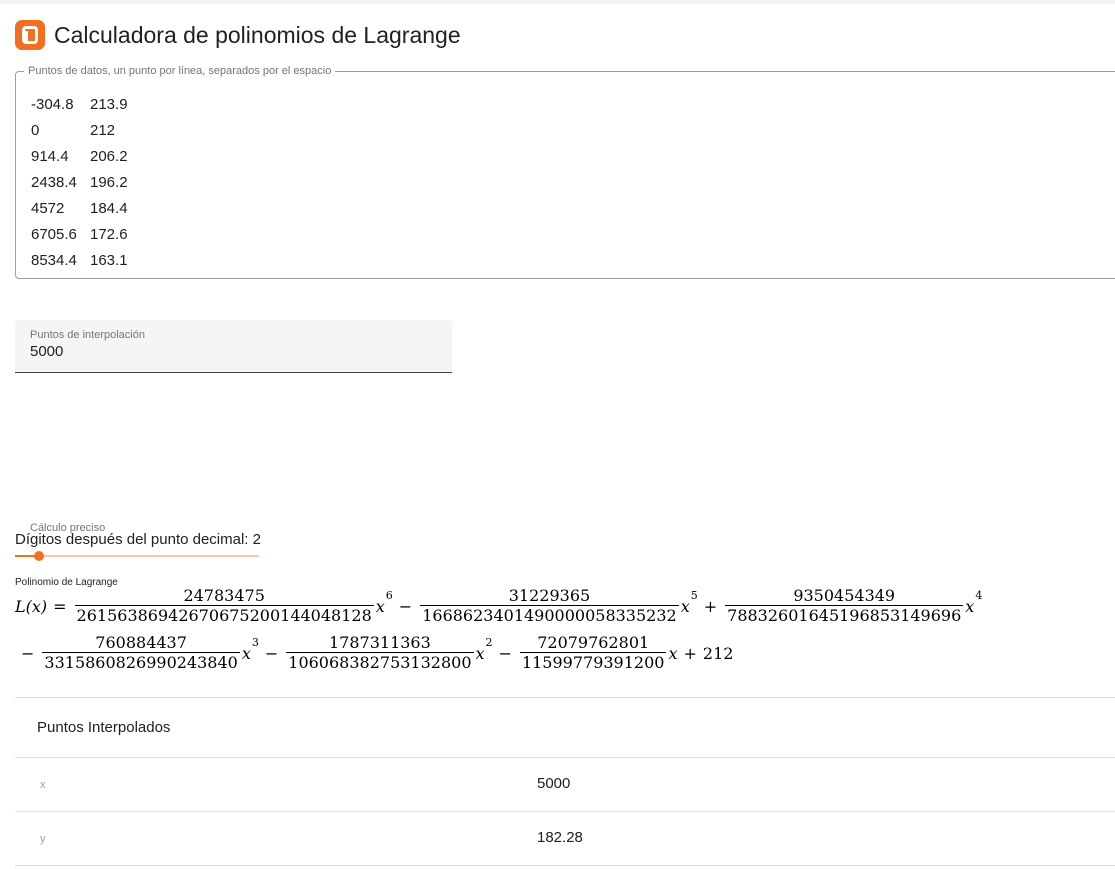 This screenshot has height=869, width=1115. Describe the element at coordinates (79, 105) in the screenshot. I see `data-point-row: -304.8 213.9` at that location.